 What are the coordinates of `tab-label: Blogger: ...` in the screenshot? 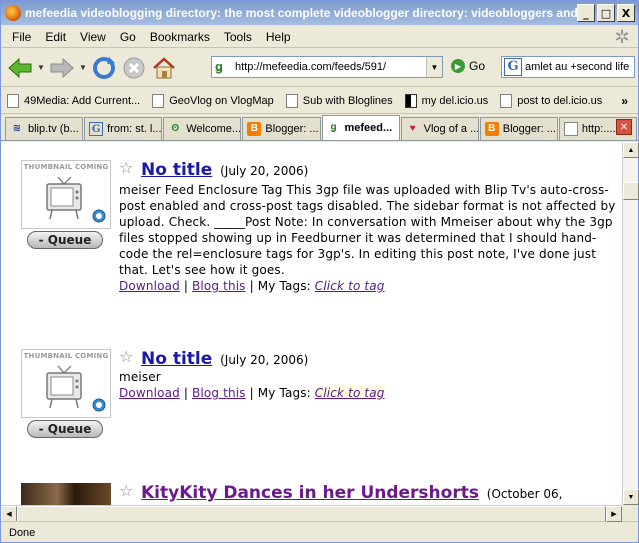 It's located at (292, 129).